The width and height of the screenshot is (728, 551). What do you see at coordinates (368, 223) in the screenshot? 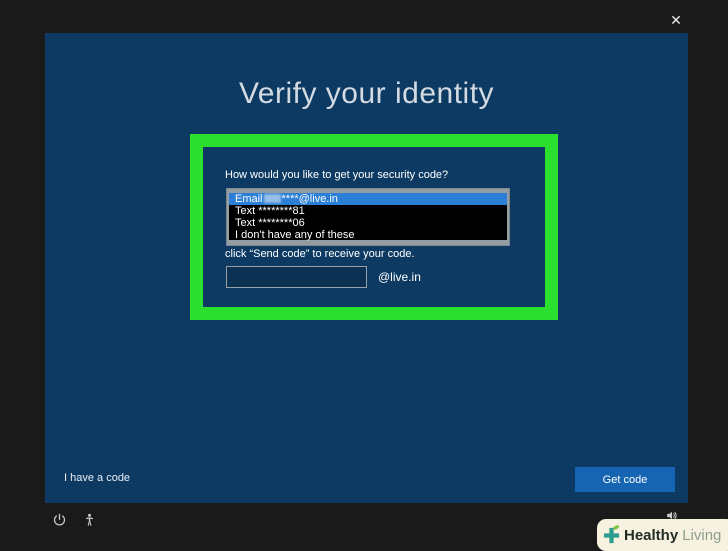
I see `dropdown-option-text-2: Text ********06` at bounding box center [368, 223].